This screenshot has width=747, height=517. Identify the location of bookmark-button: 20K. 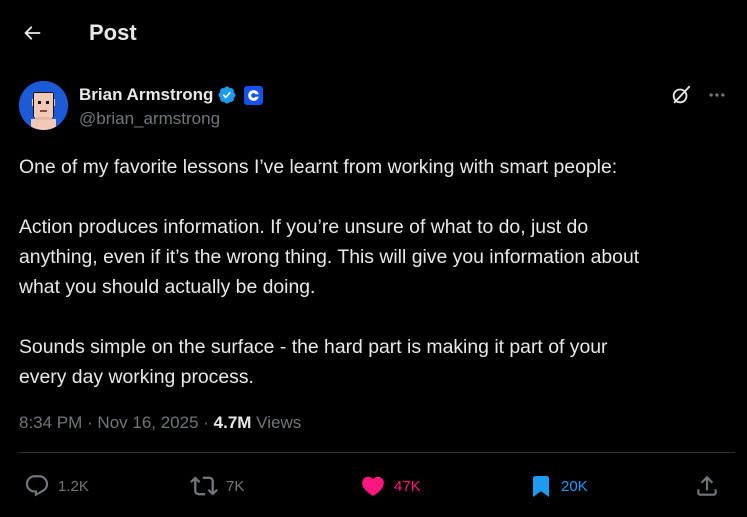
(558, 486).